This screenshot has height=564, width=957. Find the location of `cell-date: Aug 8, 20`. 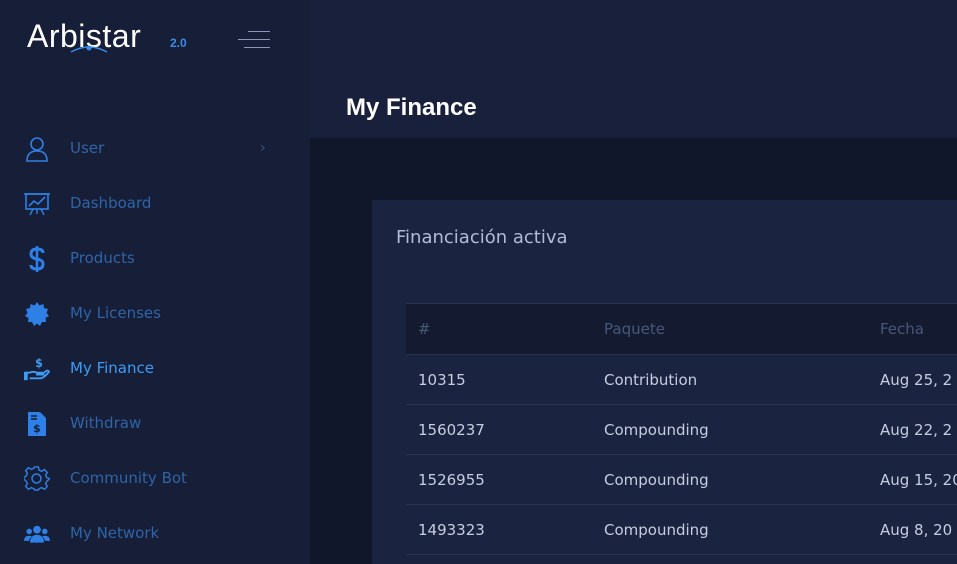

cell-date: Aug 8, 20 is located at coordinates (918, 529).